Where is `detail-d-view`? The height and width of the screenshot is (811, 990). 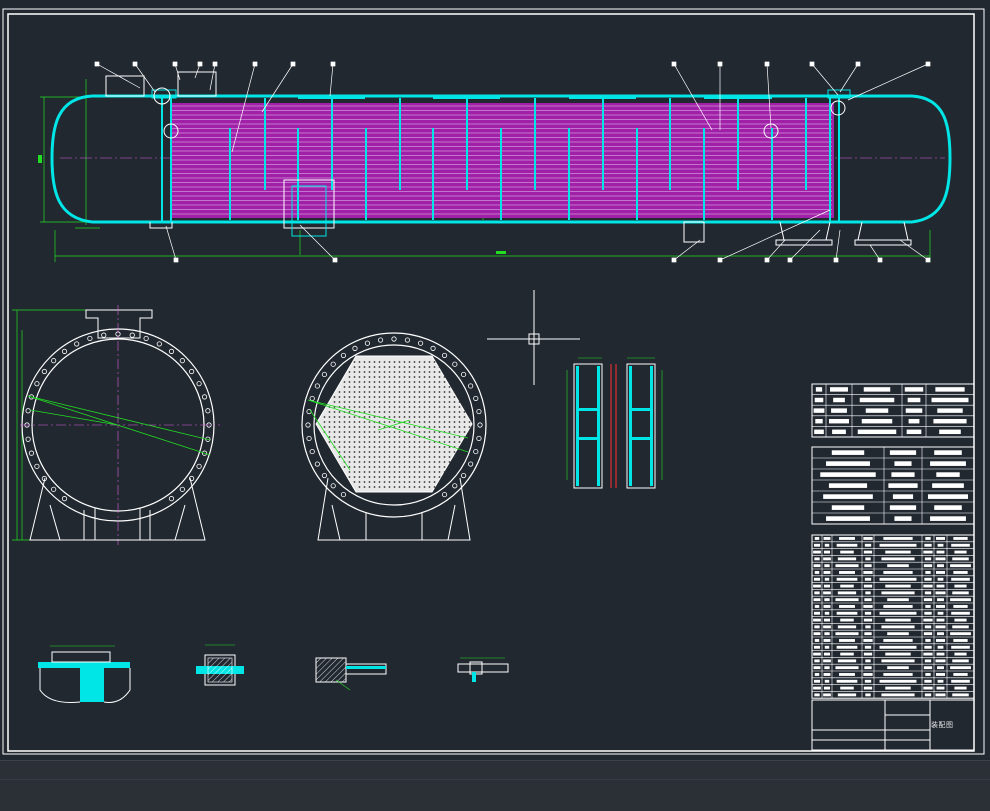 detail-d-view is located at coordinates (483, 669).